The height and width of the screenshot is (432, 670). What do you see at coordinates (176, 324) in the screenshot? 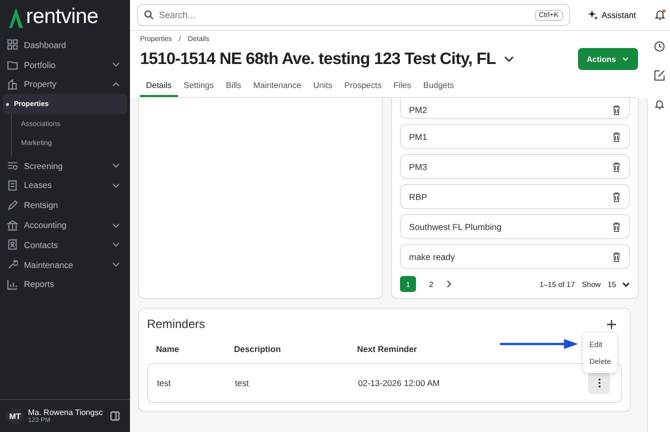
I see `section-title: Reminders` at bounding box center [176, 324].